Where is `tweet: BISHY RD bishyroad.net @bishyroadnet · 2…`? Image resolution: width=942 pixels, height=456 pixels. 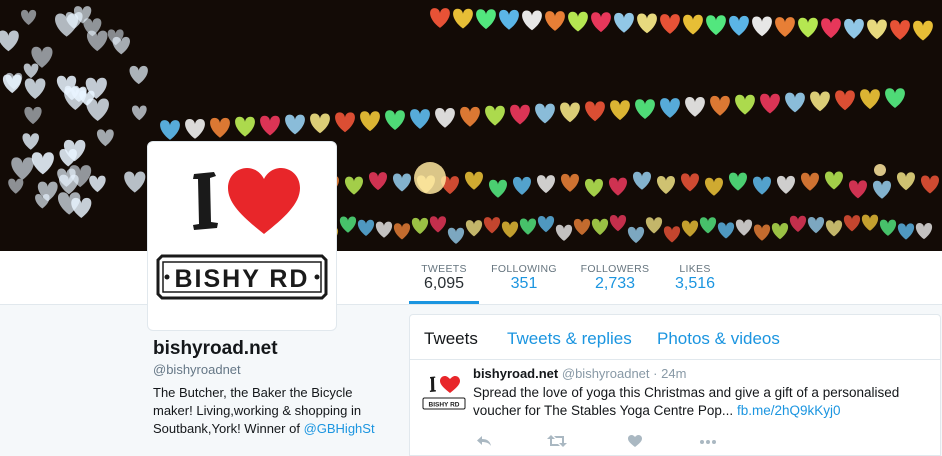 tweet: BISHY RD bishyroad.net @bishyroadnet · 2… is located at coordinates (675, 407).